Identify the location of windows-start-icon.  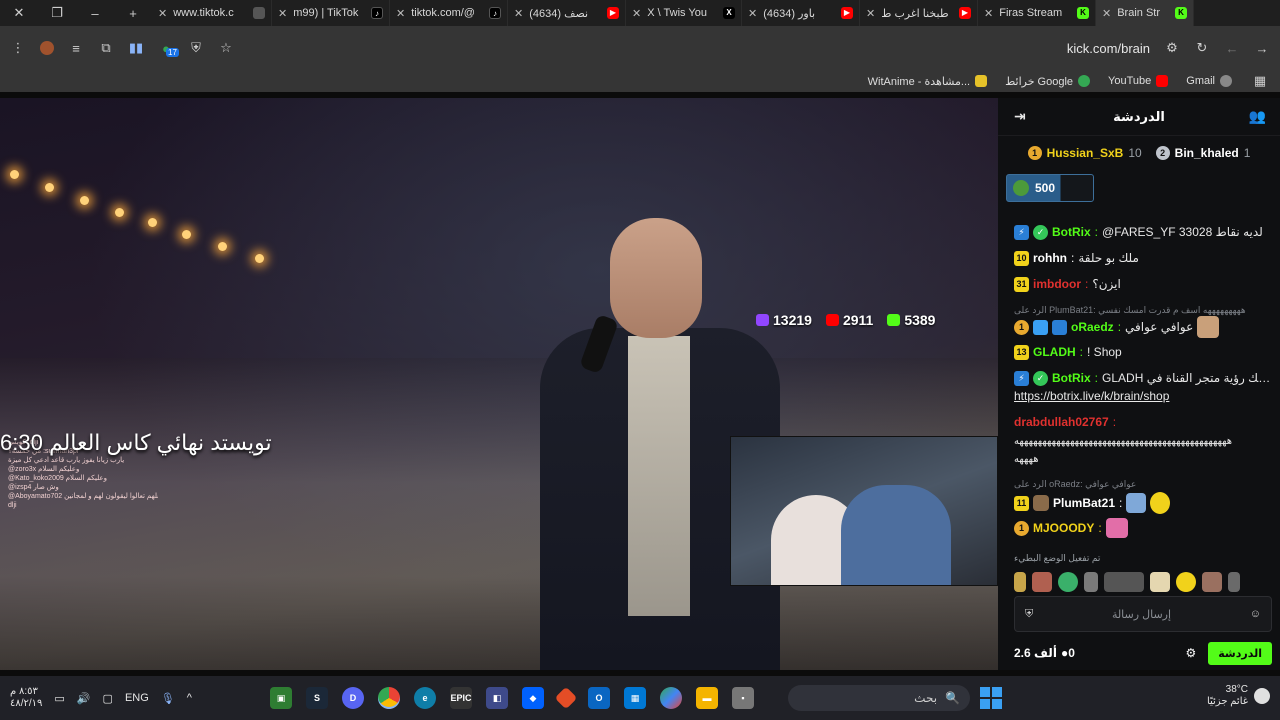
(991, 698).